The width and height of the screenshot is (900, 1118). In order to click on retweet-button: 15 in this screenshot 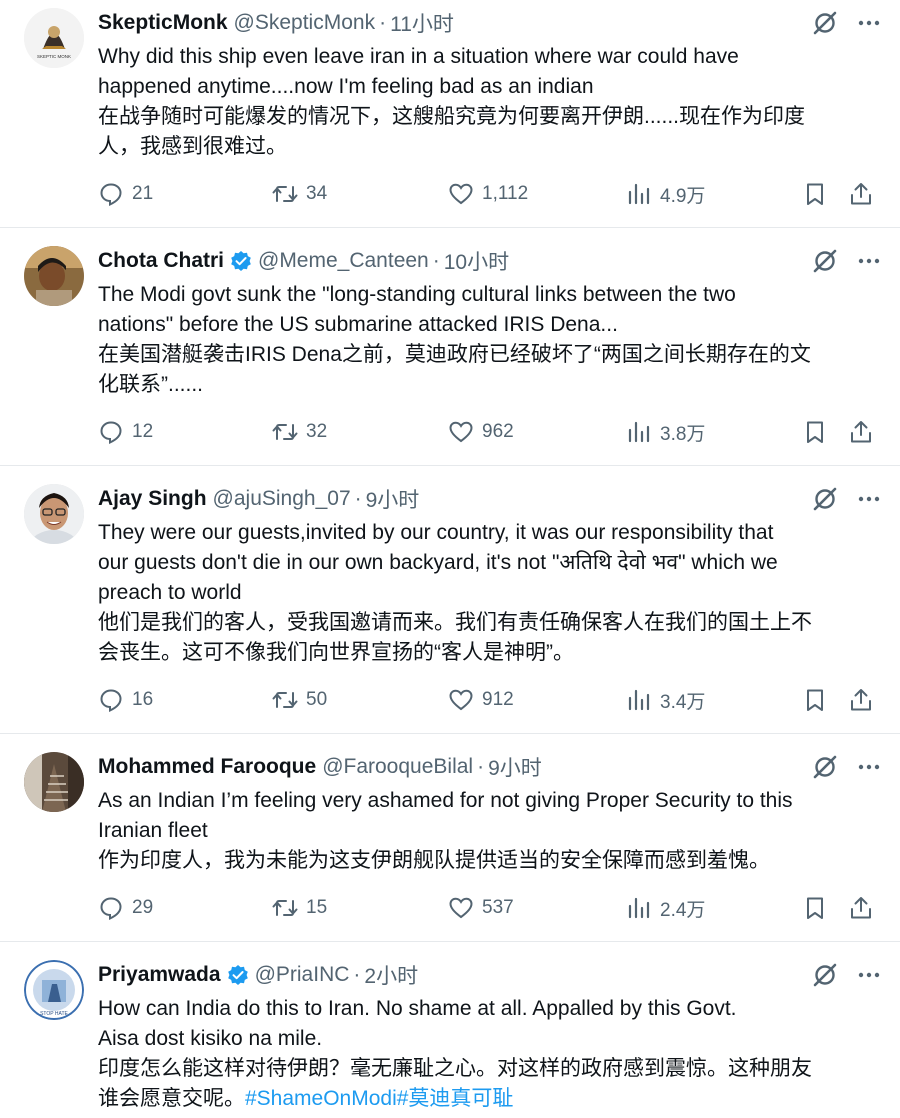, I will do `click(299, 908)`.